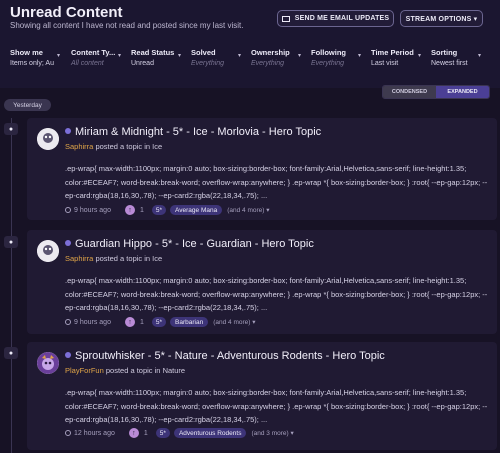  I want to click on filter-time-period: Time Period Last visit ▾, so click(396, 57).